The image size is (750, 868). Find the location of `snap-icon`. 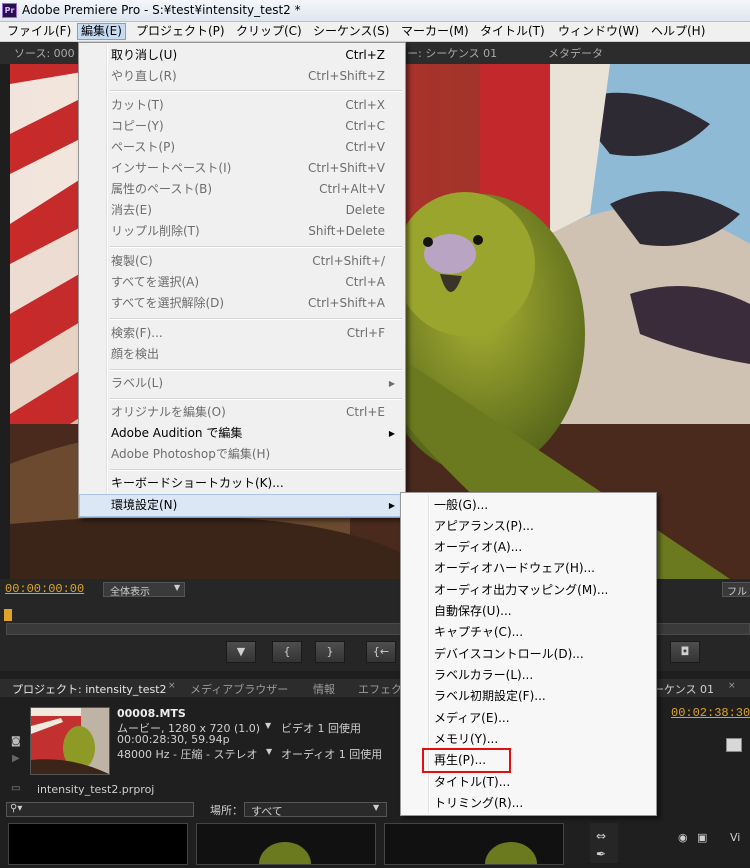

snap-icon is located at coordinates (734, 745).